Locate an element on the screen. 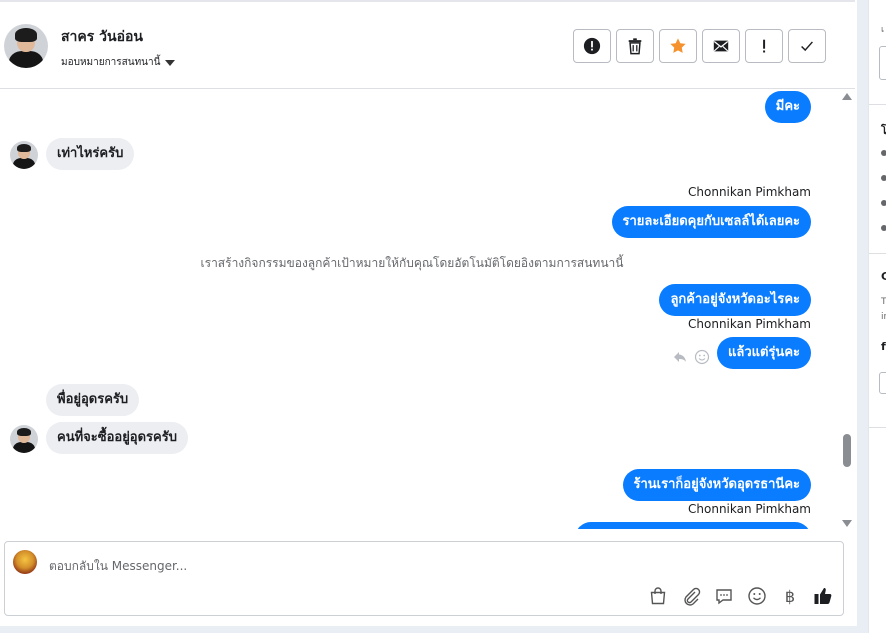  check-icon is located at coordinates (807, 46).